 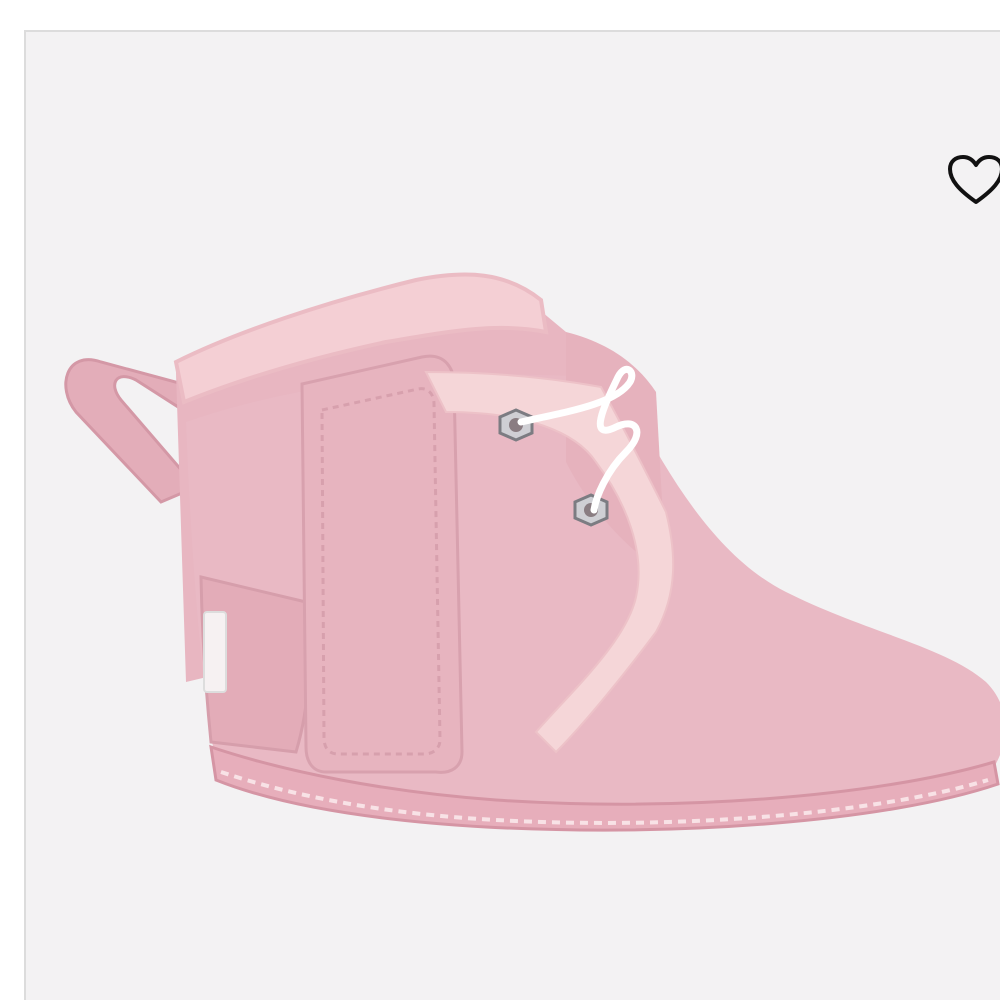 I want to click on heart-outline-icon, so click(x=974, y=179).